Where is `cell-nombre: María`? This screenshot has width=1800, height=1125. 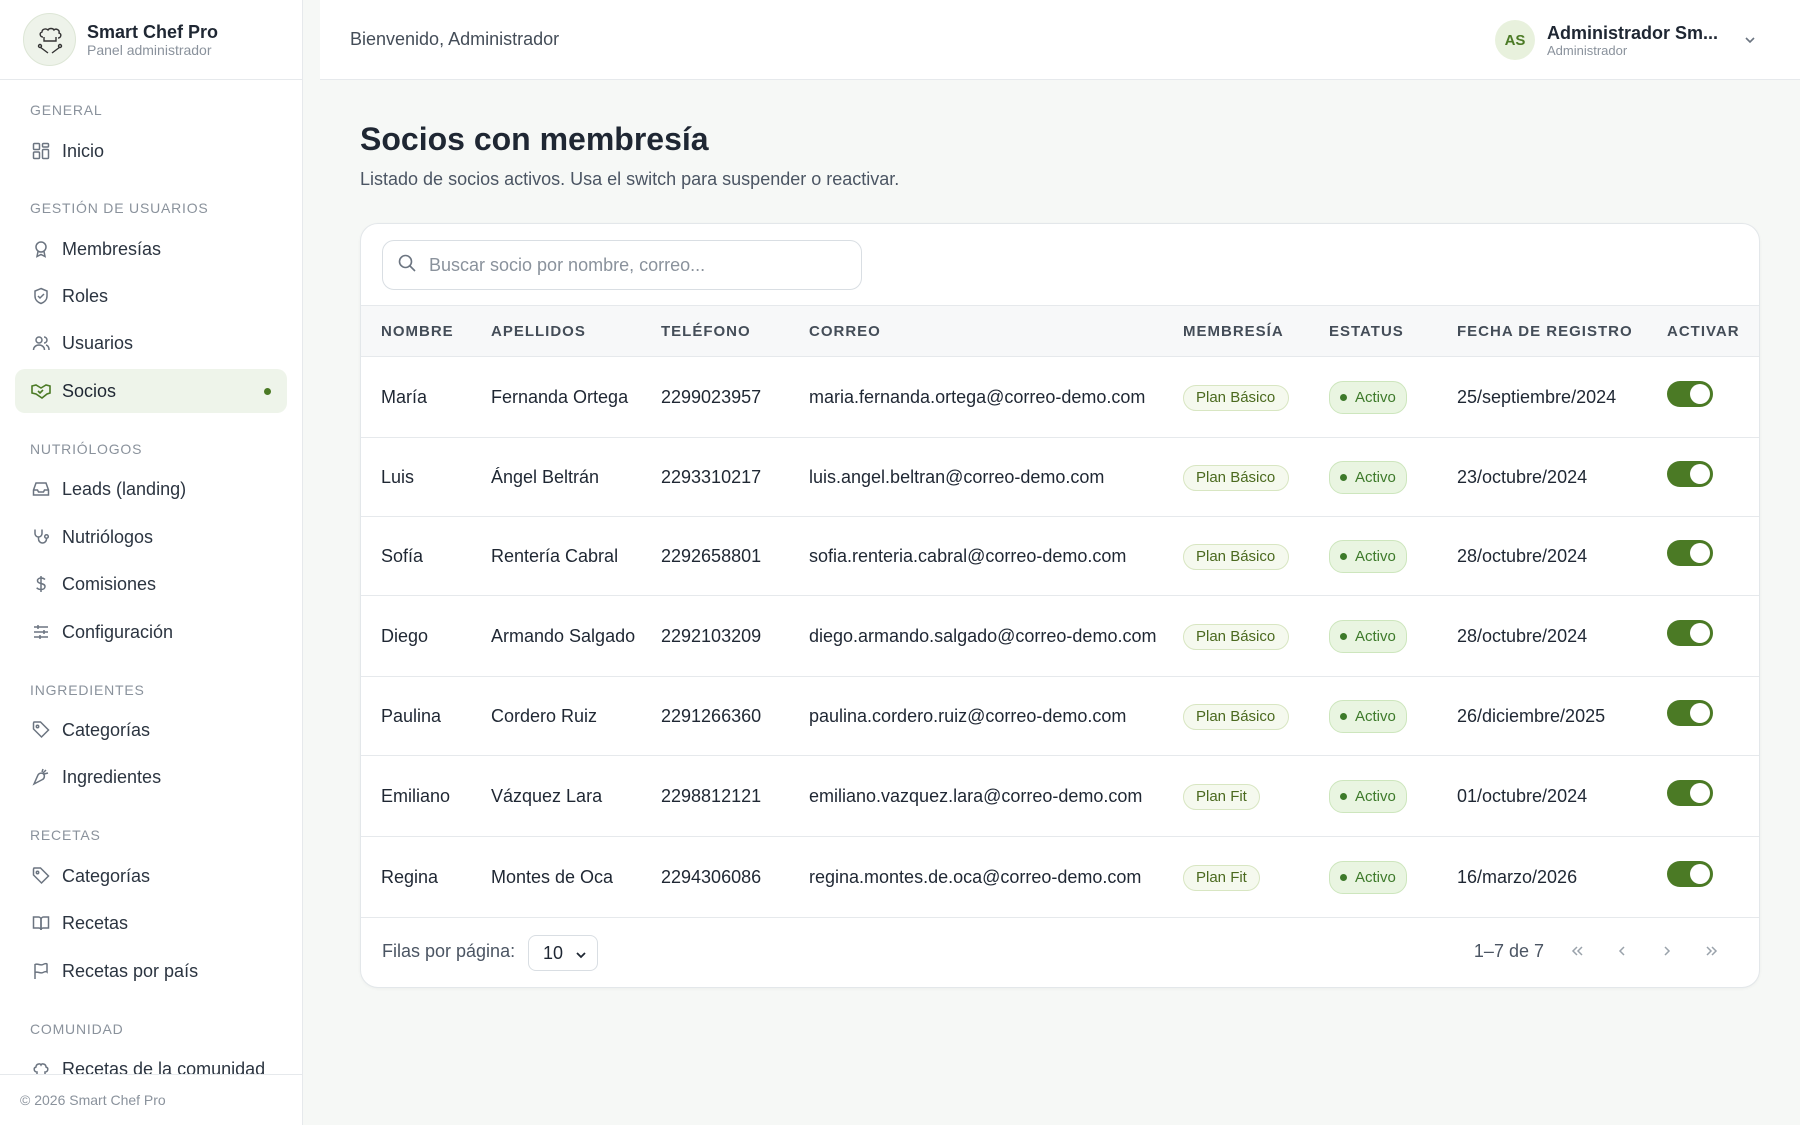
cell-nombre: María is located at coordinates (404, 396).